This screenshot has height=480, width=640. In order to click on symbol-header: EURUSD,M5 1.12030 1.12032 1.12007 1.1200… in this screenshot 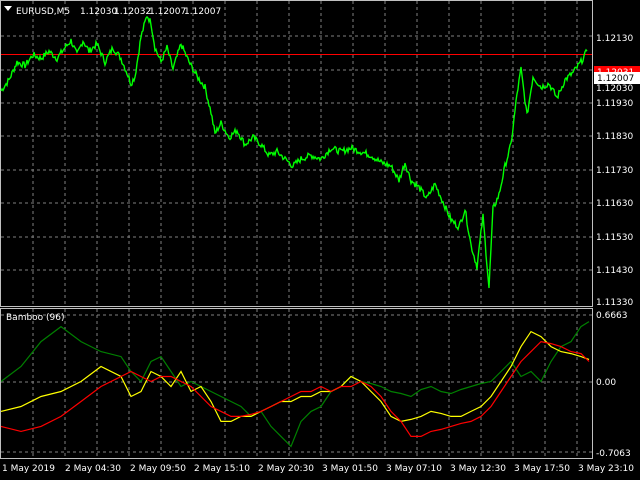, I will do `click(112, 11)`.